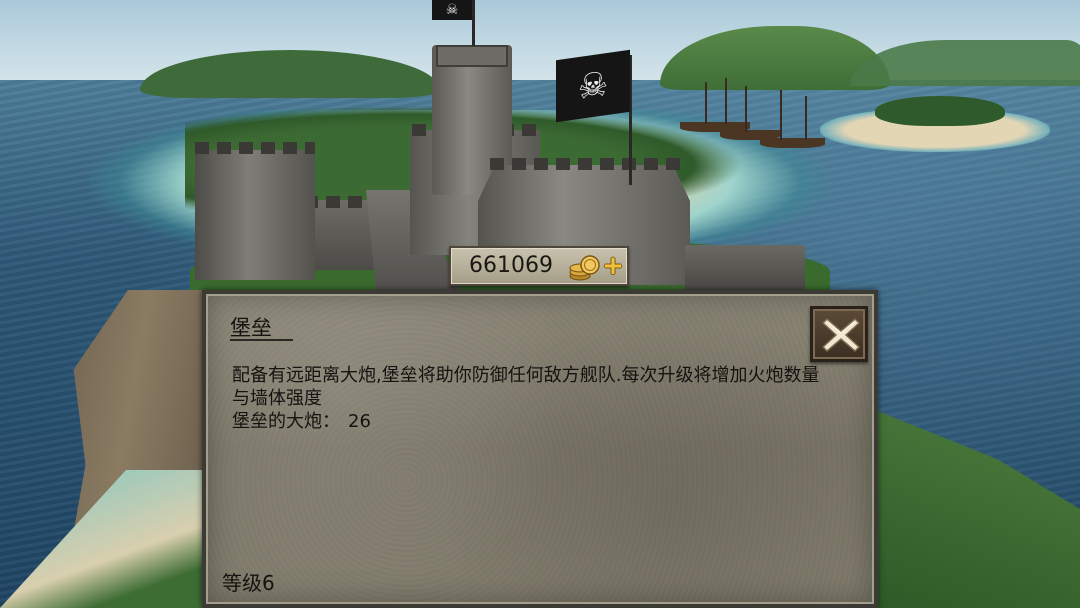  I want to click on add-gold-button: +, so click(613, 266).